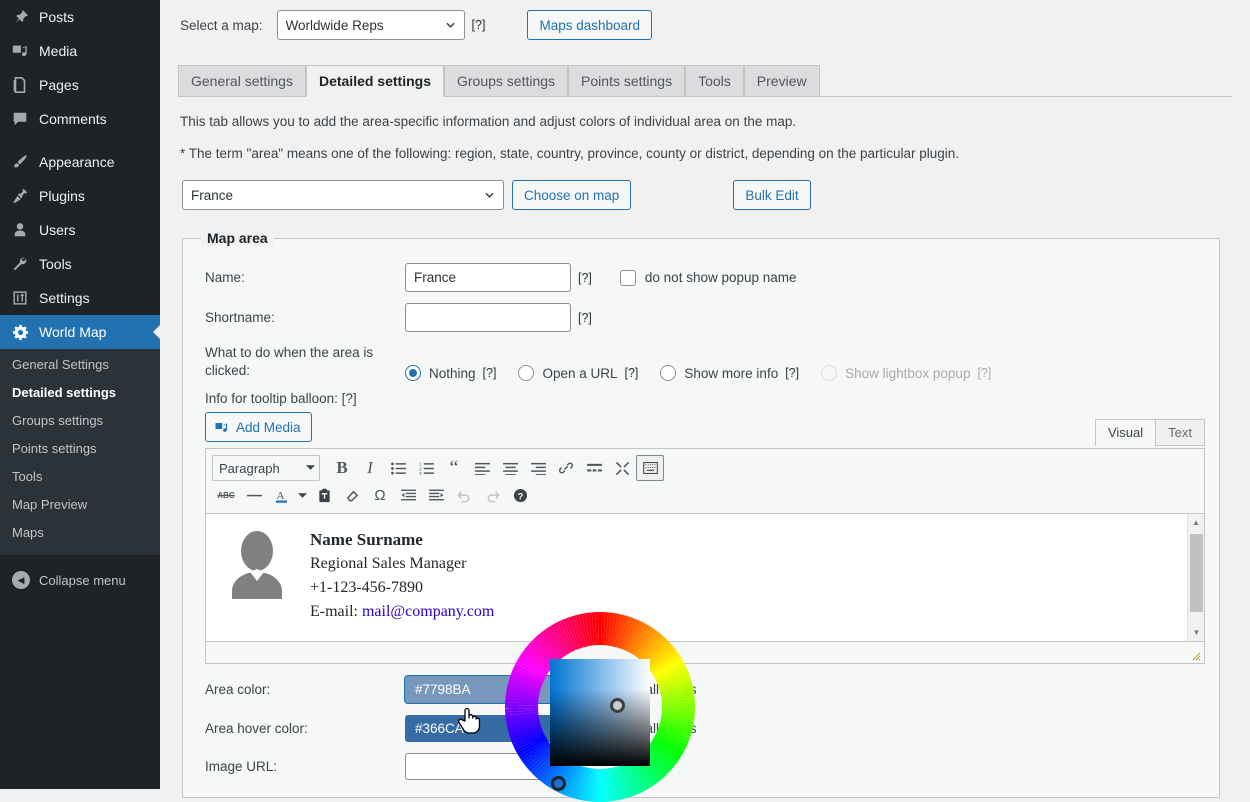 The height and width of the screenshot is (802, 1250). What do you see at coordinates (80, 196) in the screenshot?
I see `sidebar-item-plugins: Plugins` at bounding box center [80, 196].